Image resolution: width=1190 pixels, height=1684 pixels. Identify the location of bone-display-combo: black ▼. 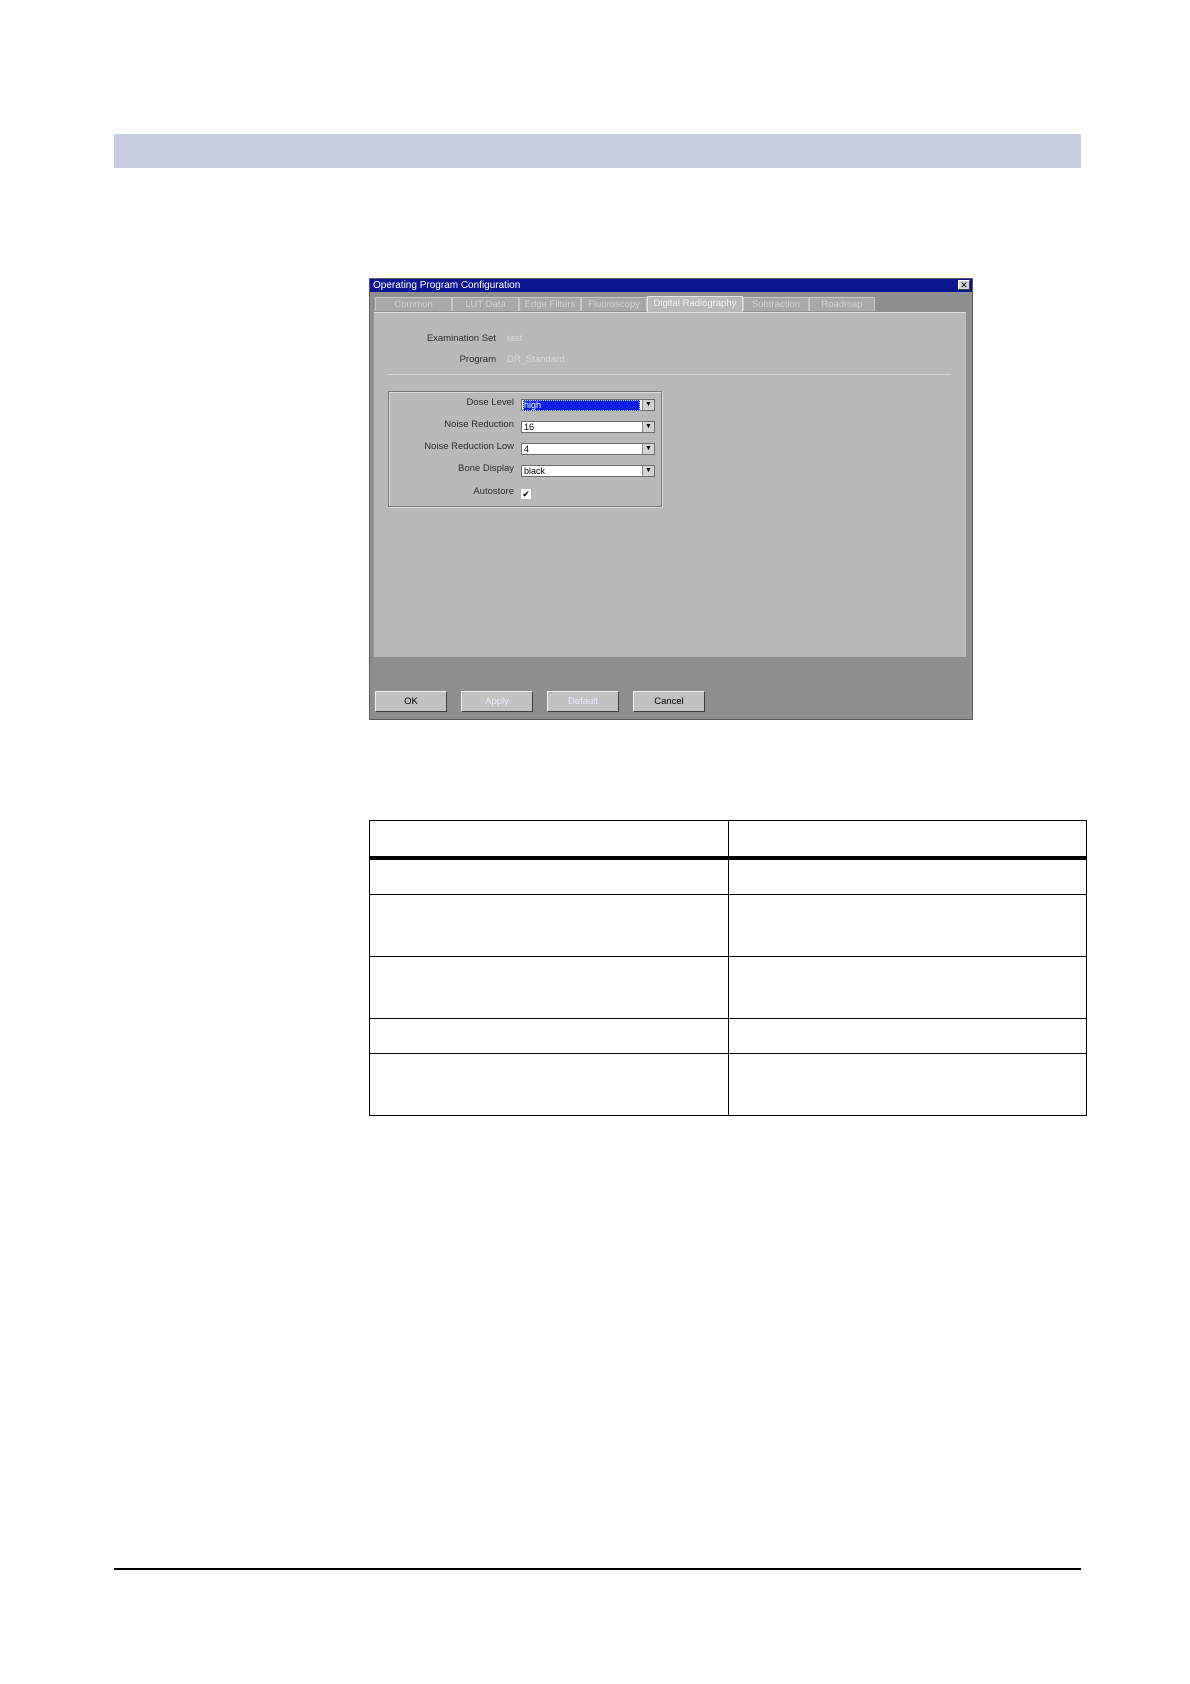
(588, 471).